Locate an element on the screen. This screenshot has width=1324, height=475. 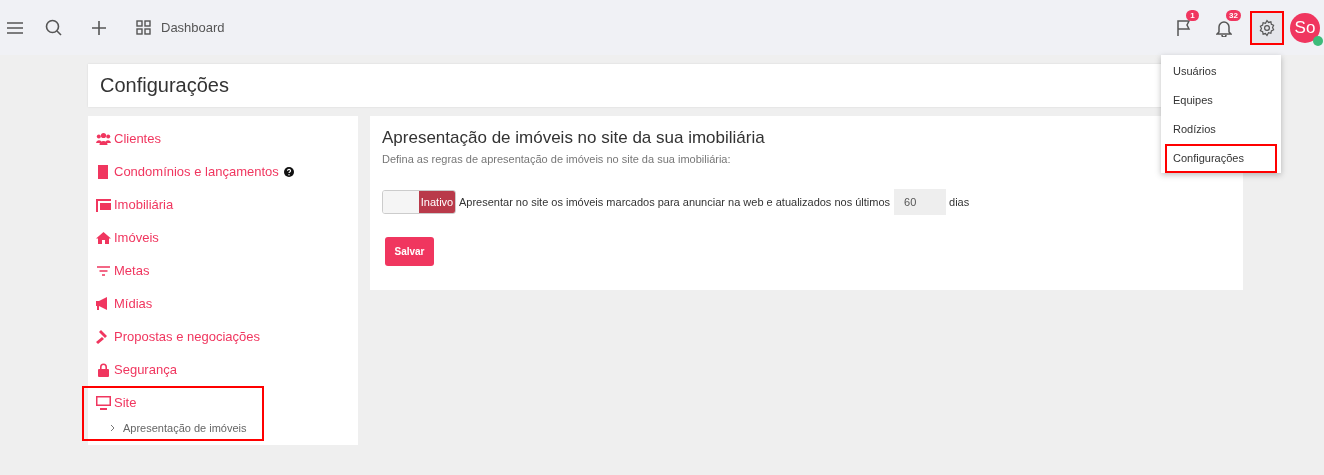
dashboard-link: Dashboard is located at coordinates (180, 27).